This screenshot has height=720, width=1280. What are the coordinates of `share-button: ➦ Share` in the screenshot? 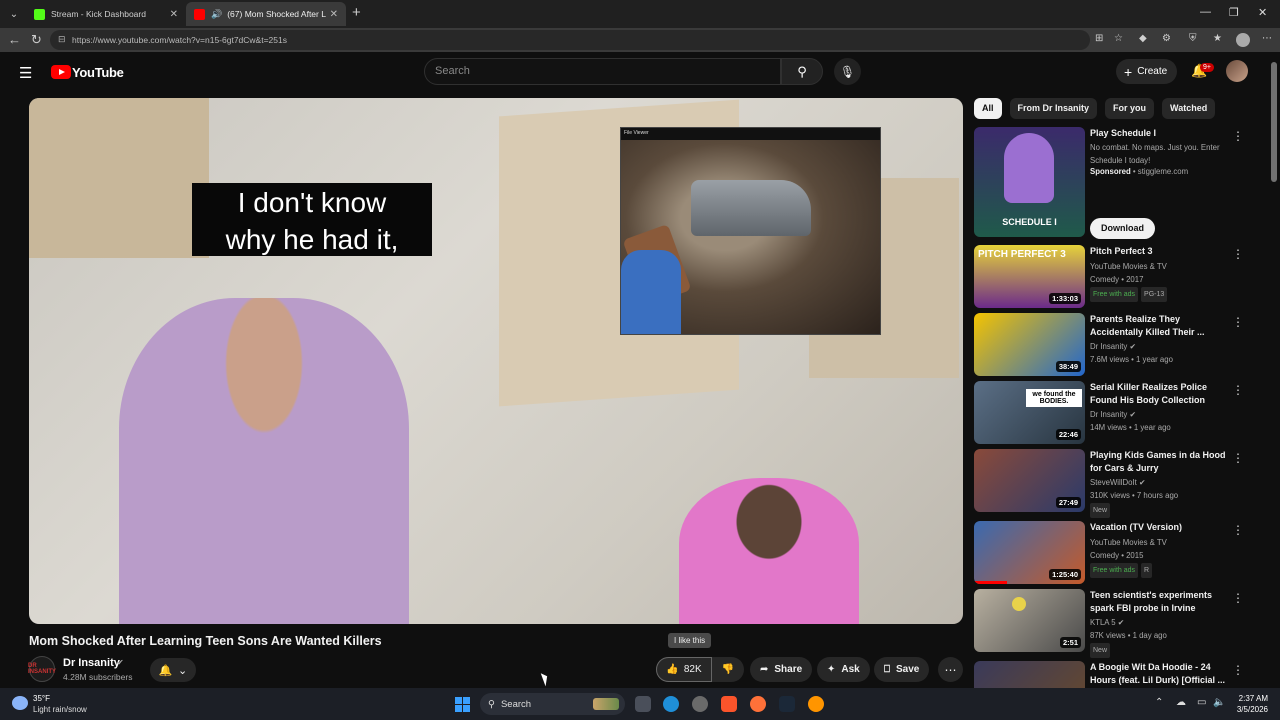 It's located at (781, 669).